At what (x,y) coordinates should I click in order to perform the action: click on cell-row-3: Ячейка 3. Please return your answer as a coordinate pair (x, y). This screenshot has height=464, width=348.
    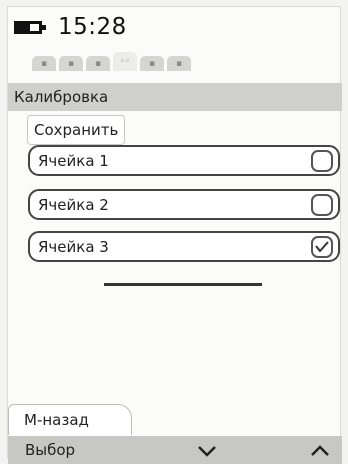
    Looking at the image, I should click on (184, 246).